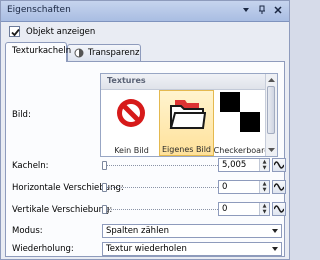  I want to click on gallery-item-own-image: Eigenes Bild, so click(186, 123).